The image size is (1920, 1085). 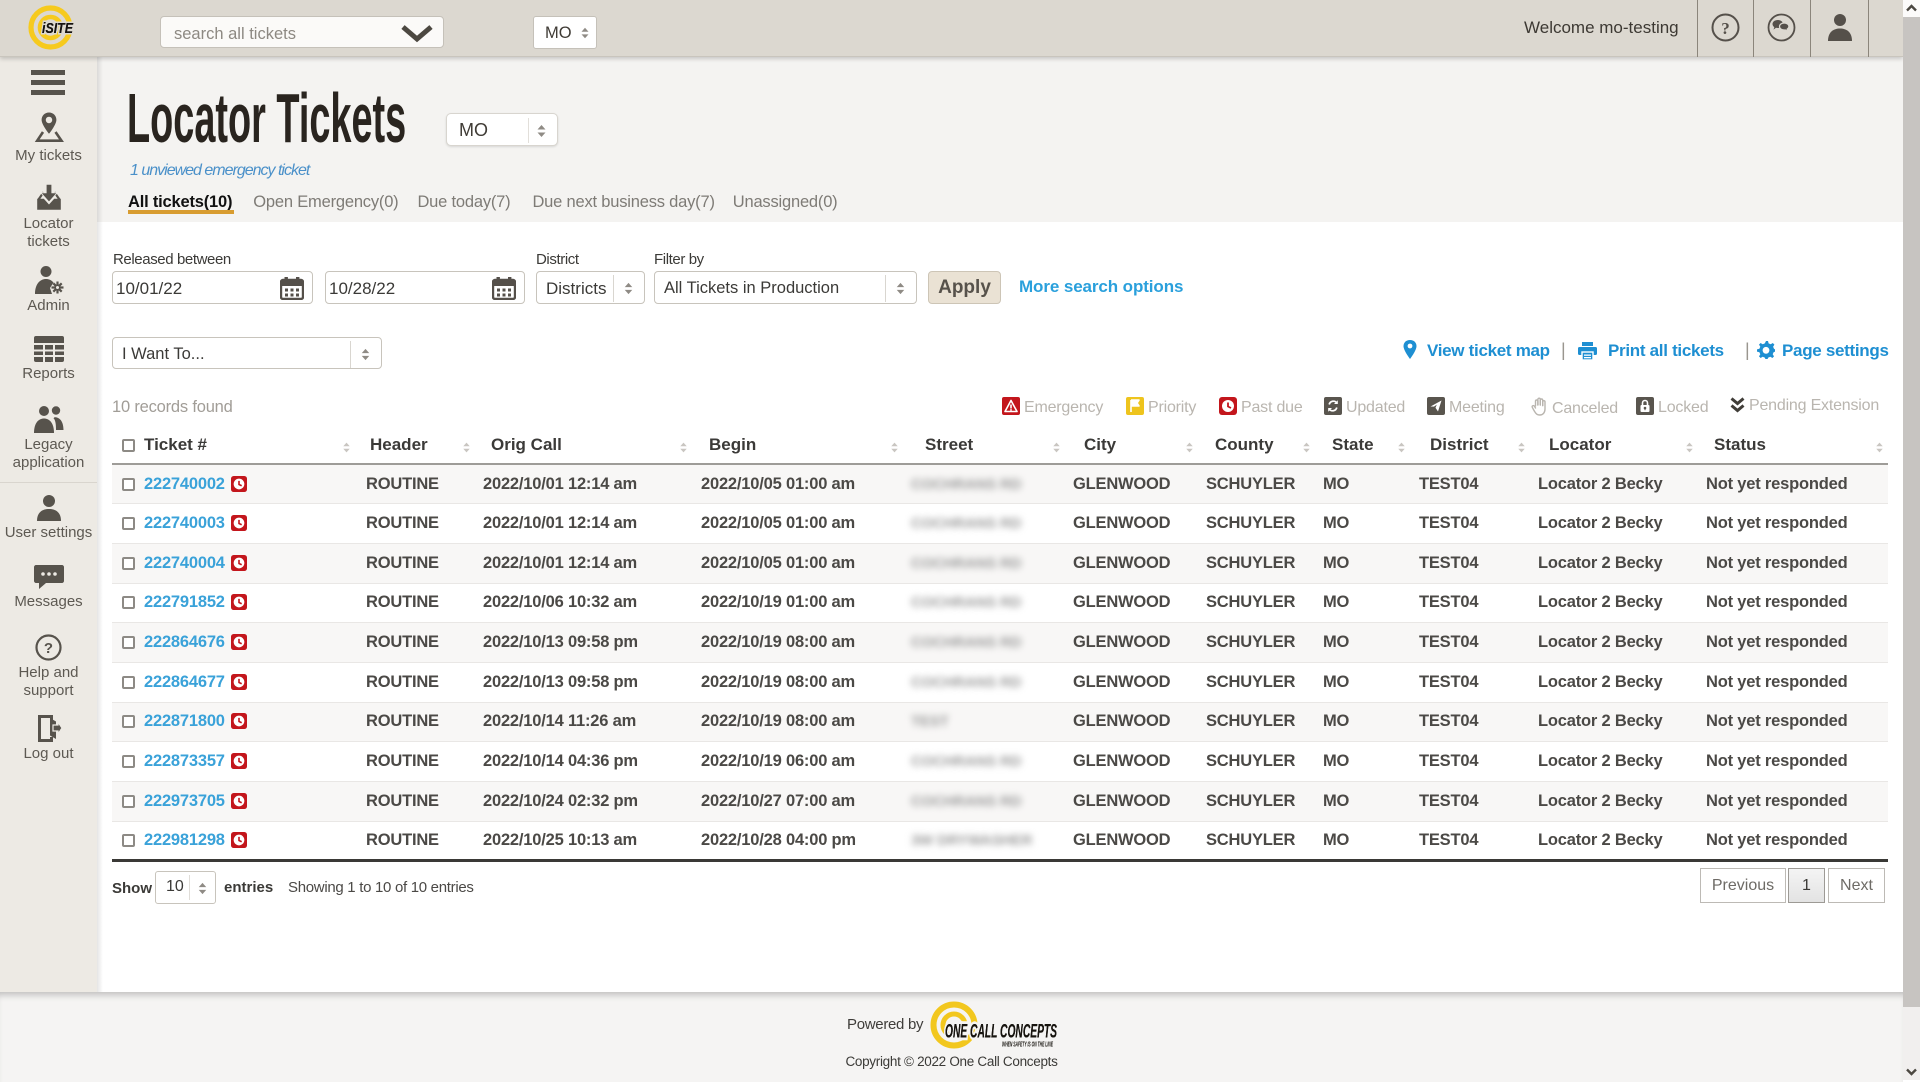 What do you see at coordinates (58, 29) in the screenshot?
I see `svg-text: iSITE` at bounding box center [58, 29].